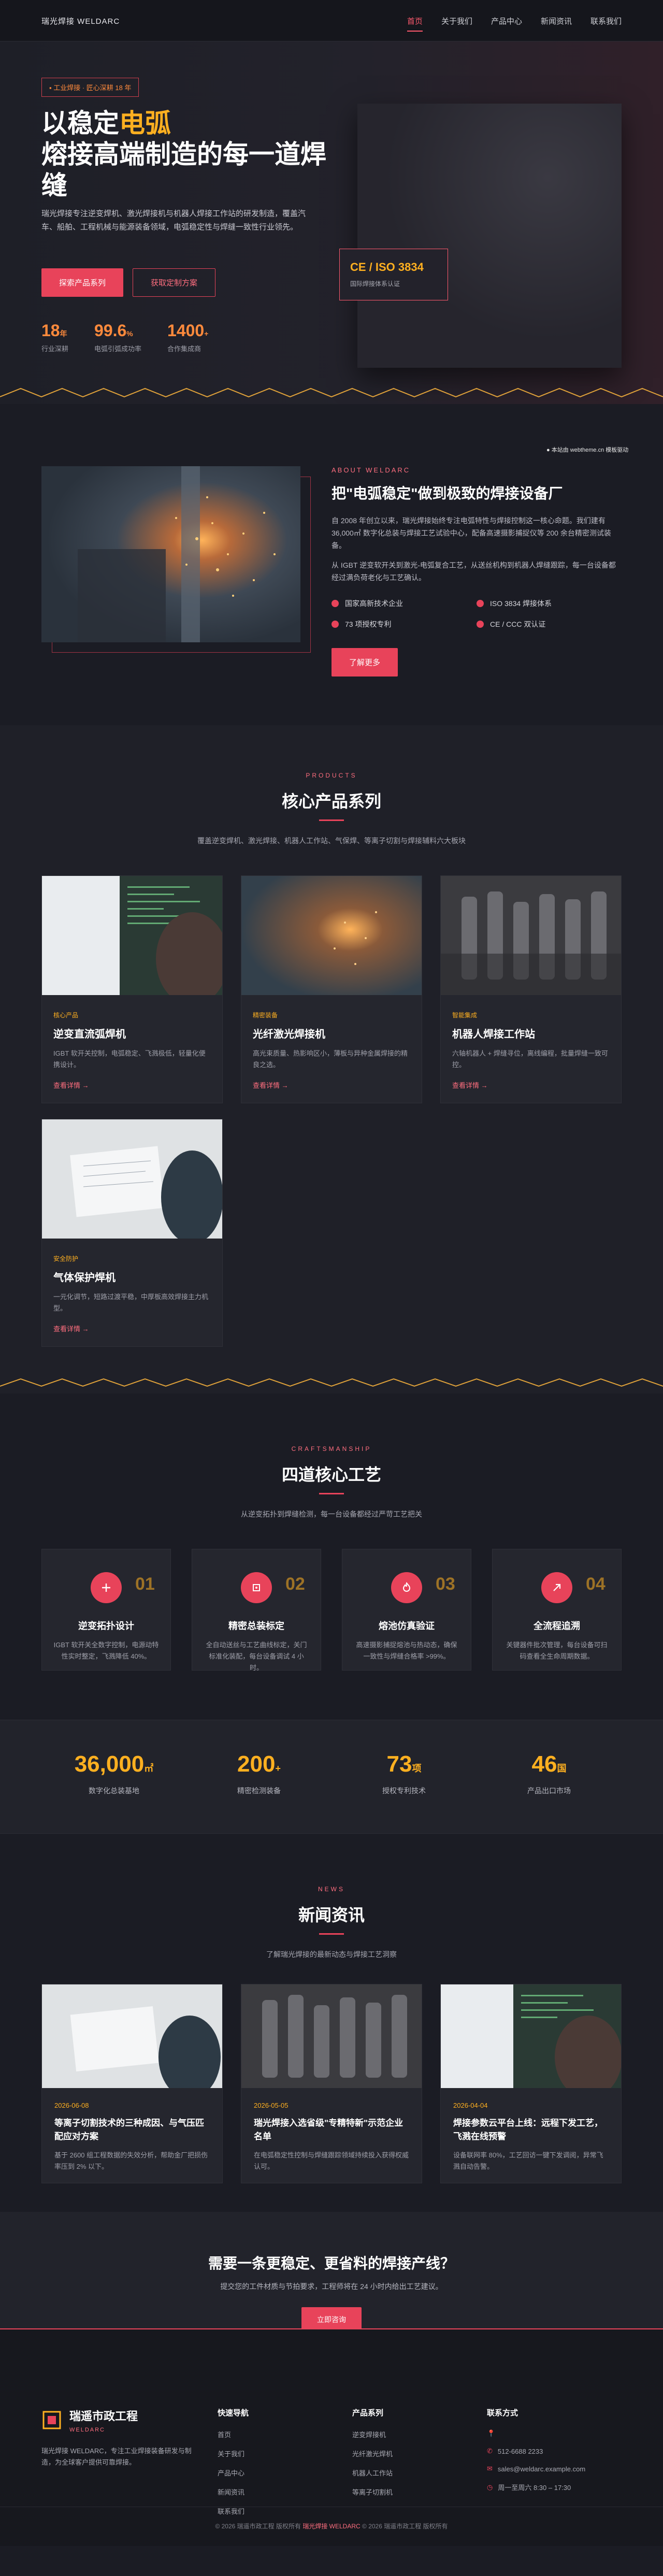 The height and width of the screenshot is (2576, 663). I want to click on craft-number: 02, so click(295, 1584).